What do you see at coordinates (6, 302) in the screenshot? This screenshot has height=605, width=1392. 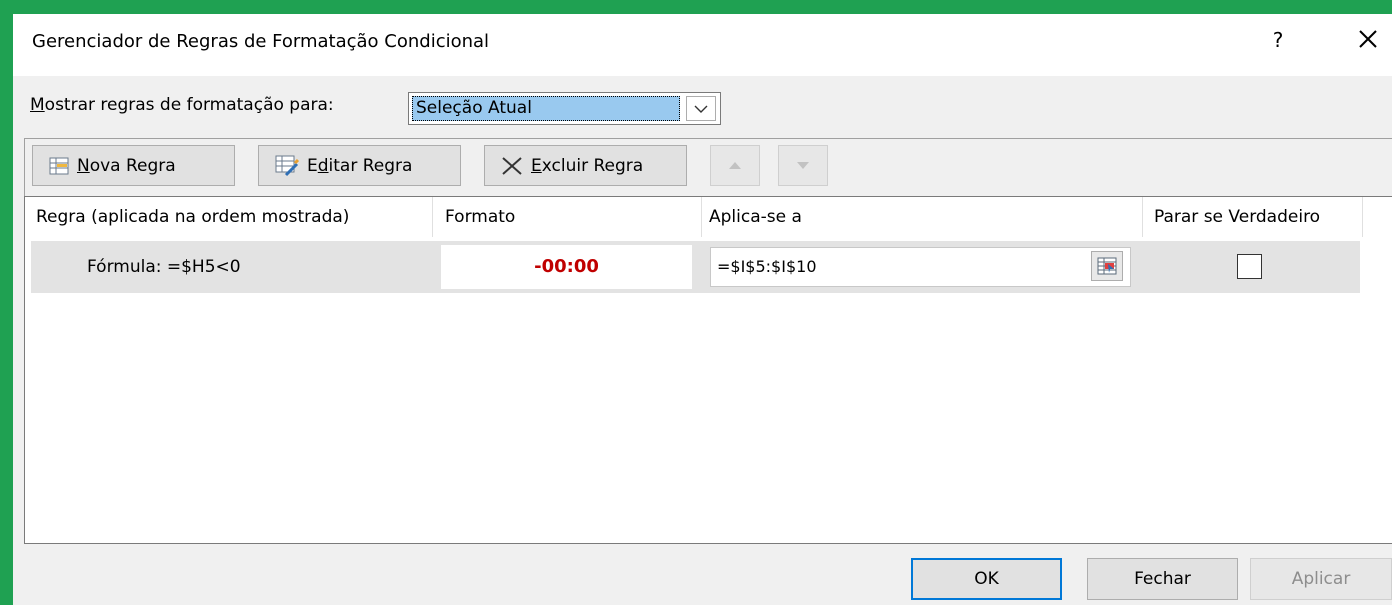 I see `background-strip-left` at bounding box center [6, 302].